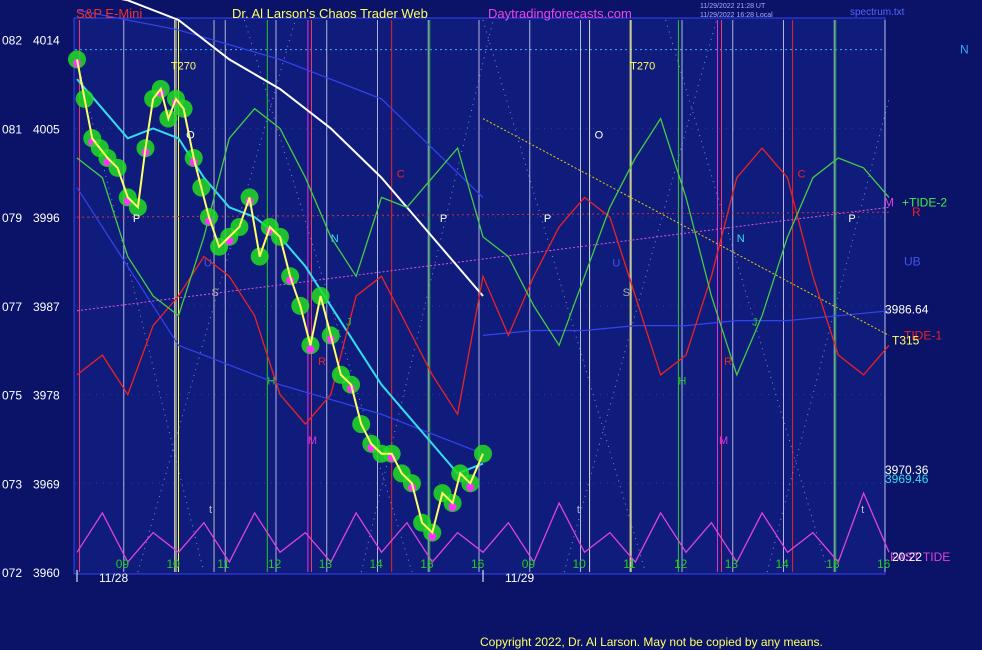  Describe the element at coordinates (109, 13) in the screenshot. I see `chart-symbol-title: S&P E-Mini` at that location.